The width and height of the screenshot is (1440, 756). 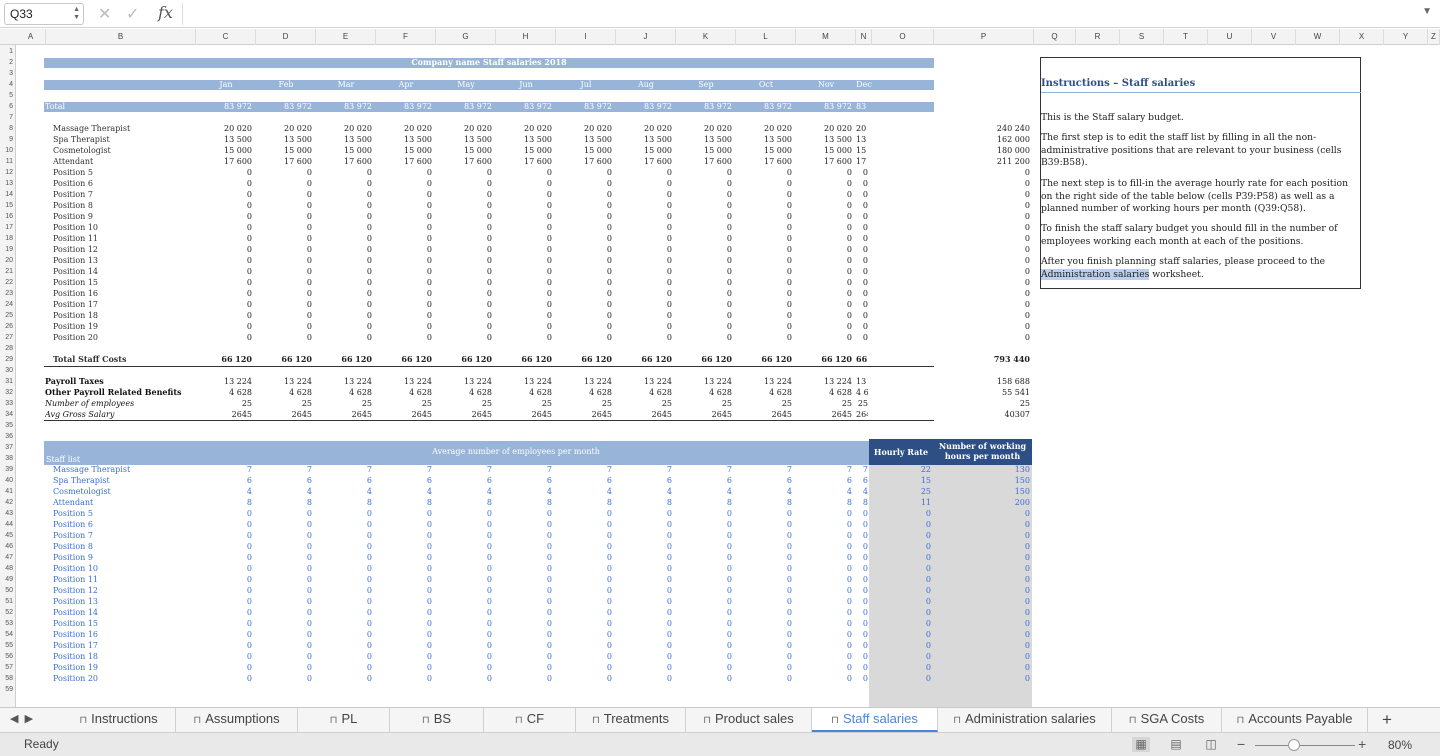 I want to click on column-header-y: Y, so click(x=1406, y=37).